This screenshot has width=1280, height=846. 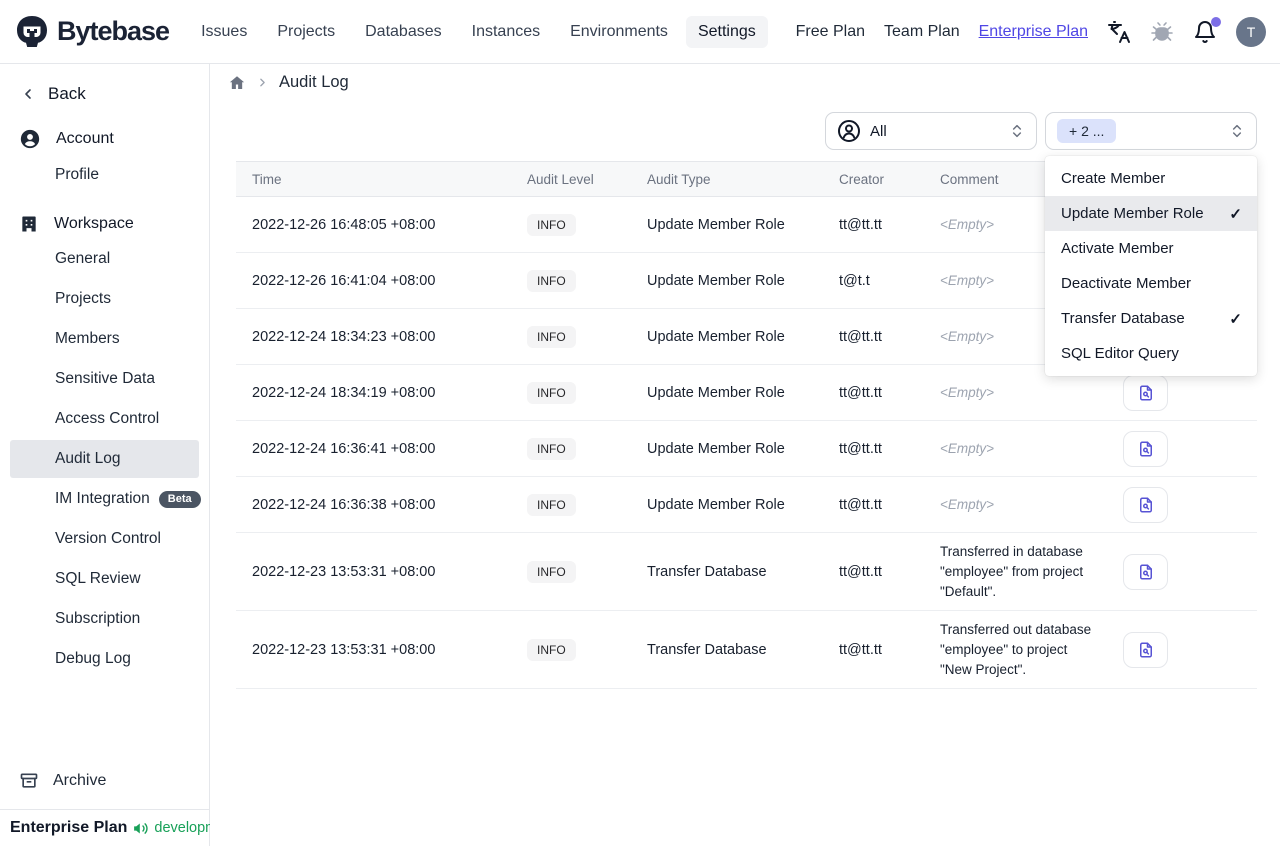 What do you see at coordinates (344, 224) in the screenshot?
I see `cell-time: 2022-12-26 16:48:05 +08:00` at bounding box center [344, 224].